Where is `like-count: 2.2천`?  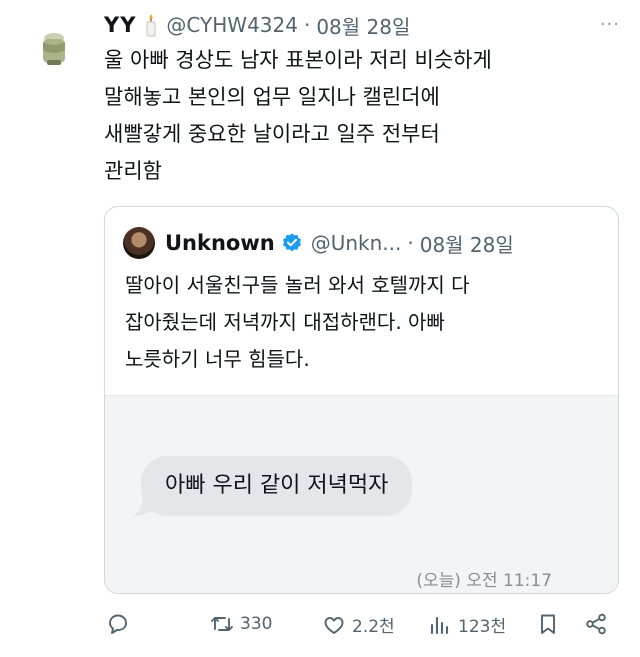
like-count: 2.2천 is located at coordinates (373, 627).